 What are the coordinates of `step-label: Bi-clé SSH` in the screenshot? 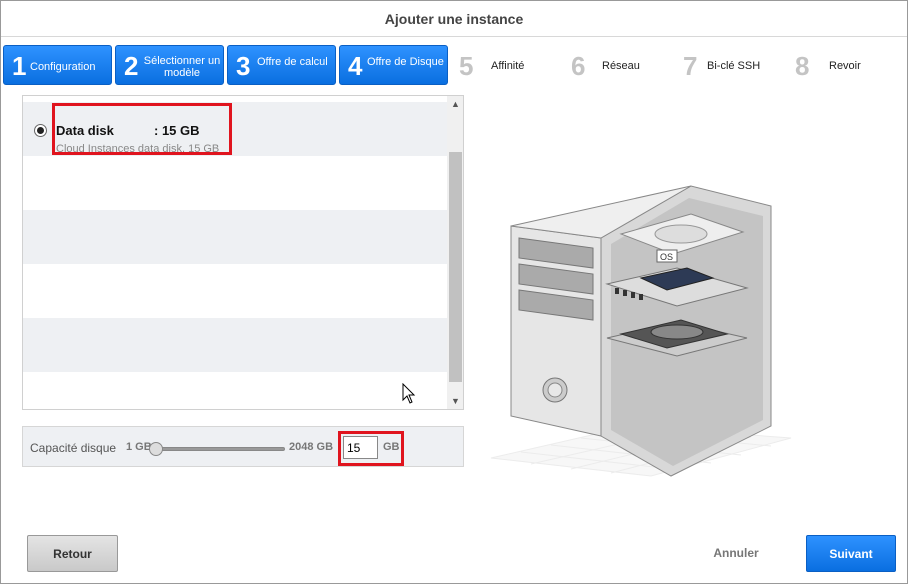 It's located at (734, 66).